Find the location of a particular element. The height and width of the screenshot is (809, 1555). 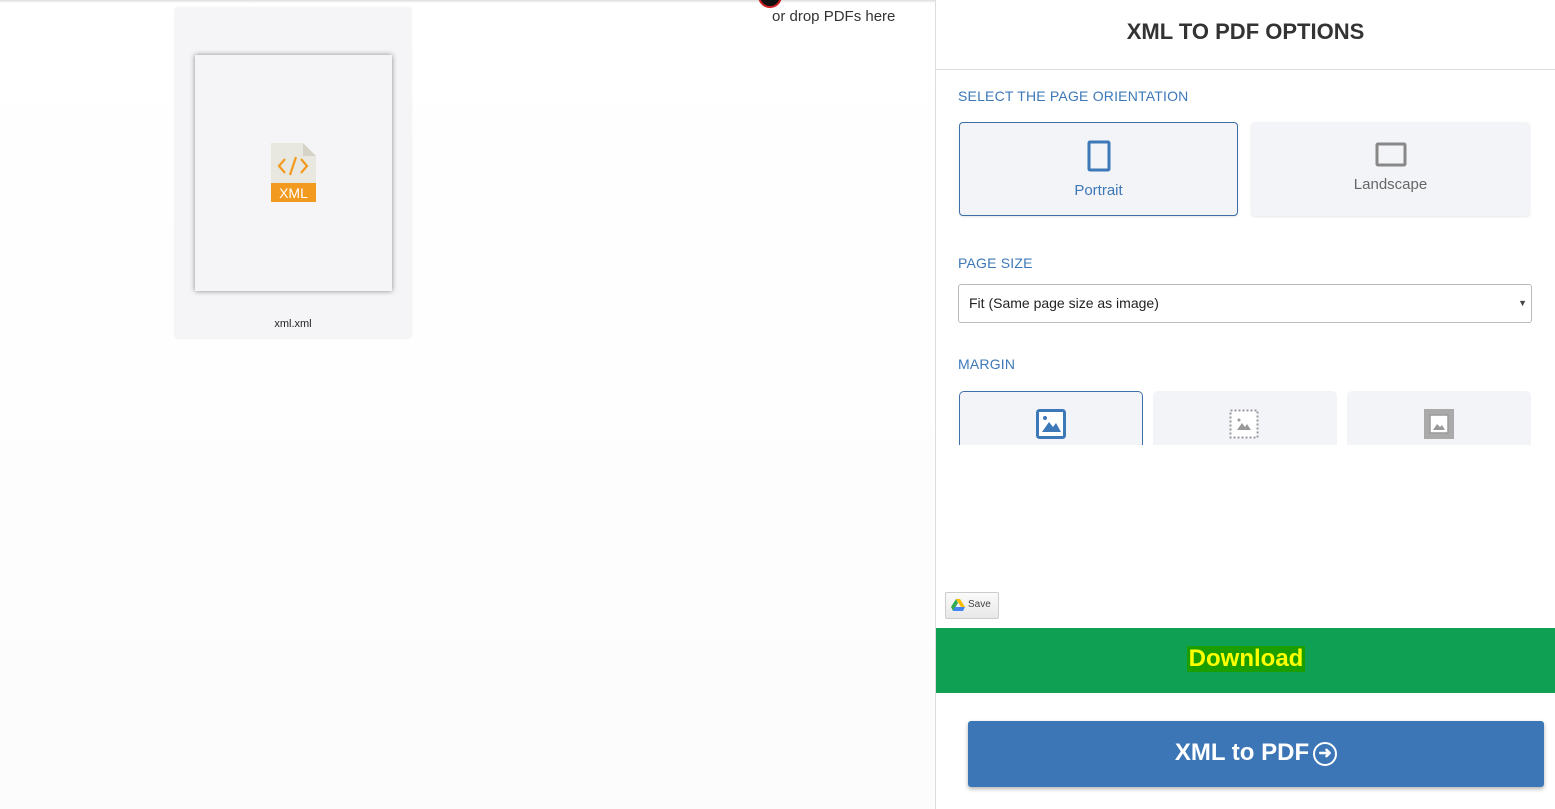

file-preview: XML is located at coordinates (293, 173).